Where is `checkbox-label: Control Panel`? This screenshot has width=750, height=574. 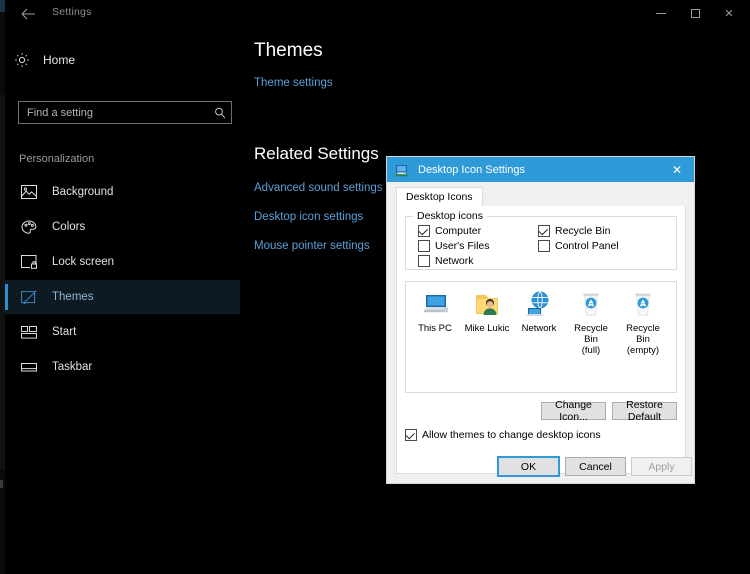 checkbox-label: Control Panel is located at coordinates (587, 246).